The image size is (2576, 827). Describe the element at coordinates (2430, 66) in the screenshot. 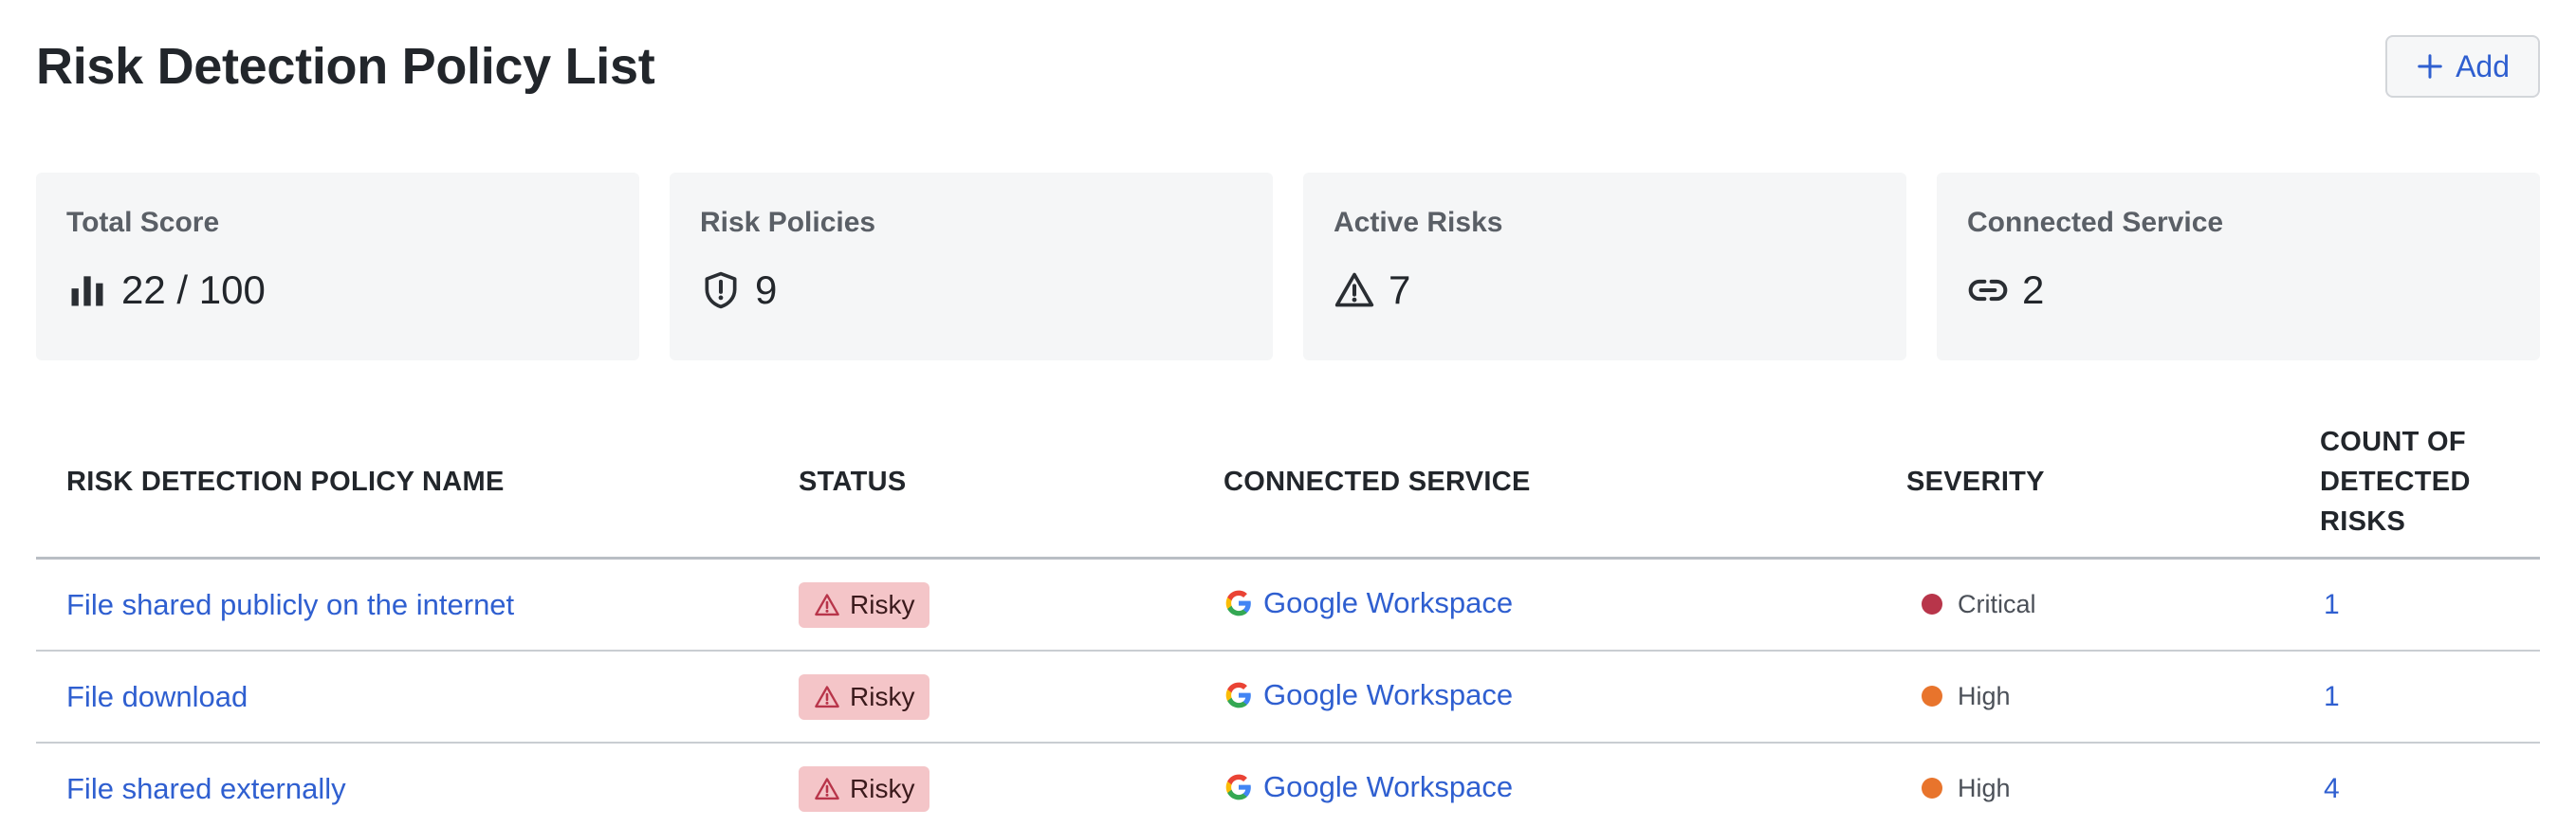

I see `plus-icon` at that location.